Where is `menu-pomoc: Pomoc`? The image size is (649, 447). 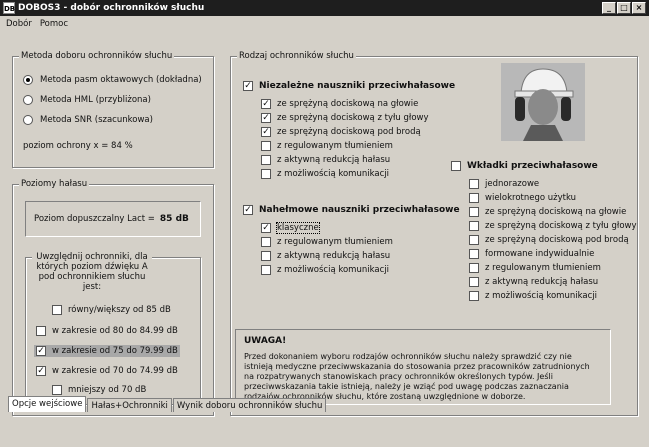 menu-pomoc: Pomoc is located at coordinates (54, 24).